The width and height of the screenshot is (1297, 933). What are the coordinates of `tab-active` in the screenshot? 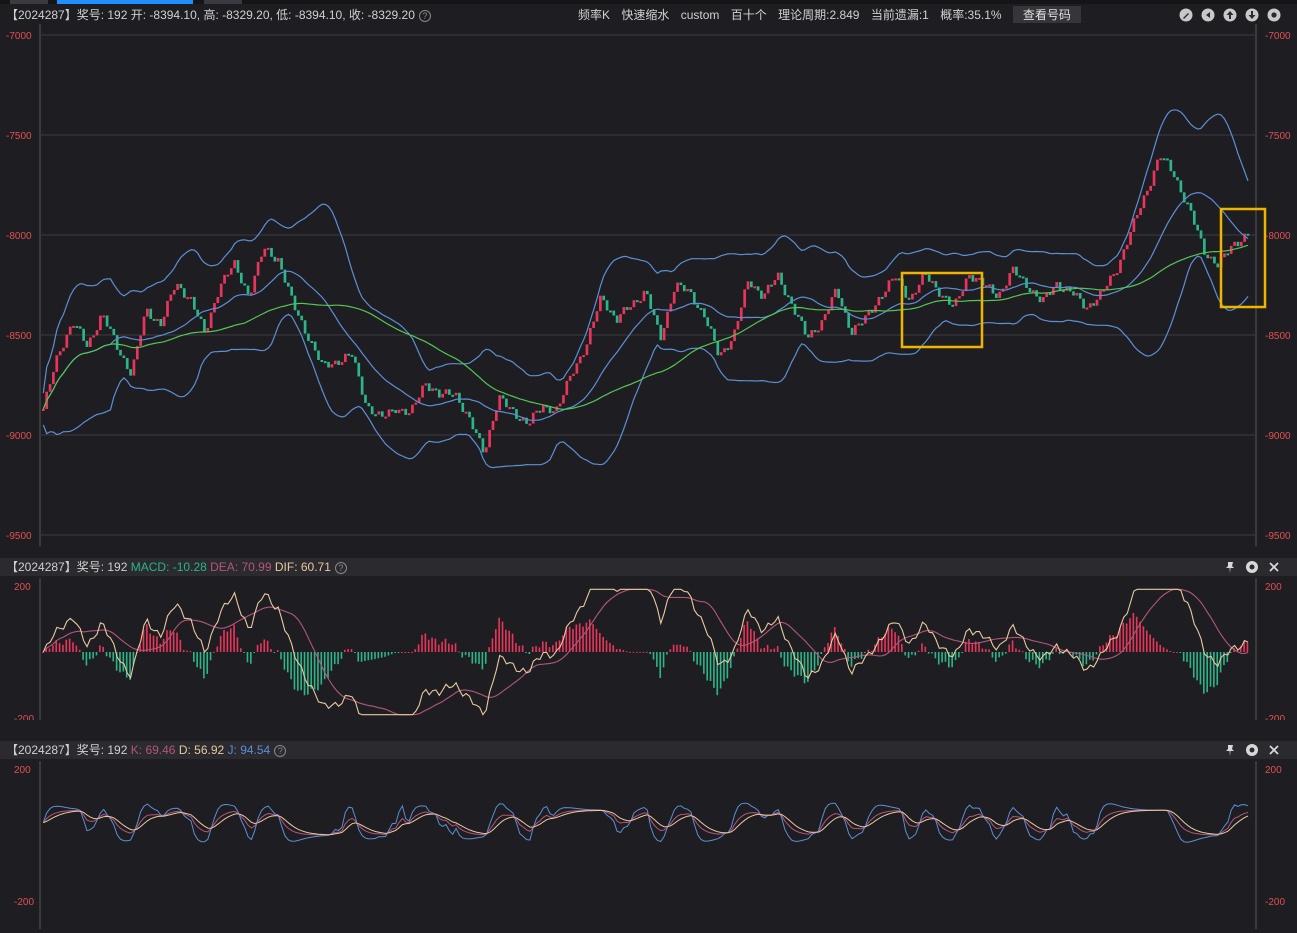 It's located at (125, 2).